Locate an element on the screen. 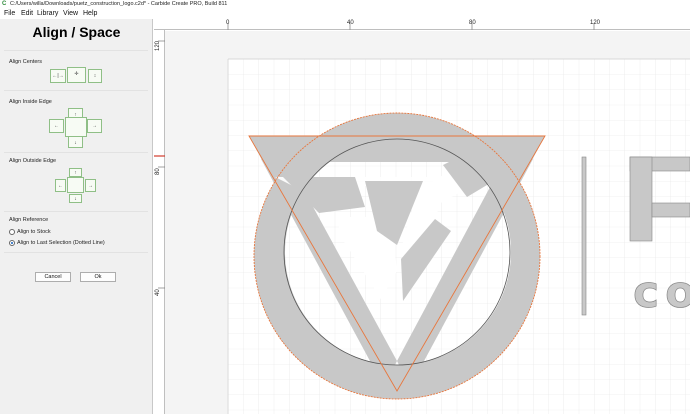 The height and width of the screenshot is (414, 690). align-outside-right-button: → is located at coordinates (90, 185).